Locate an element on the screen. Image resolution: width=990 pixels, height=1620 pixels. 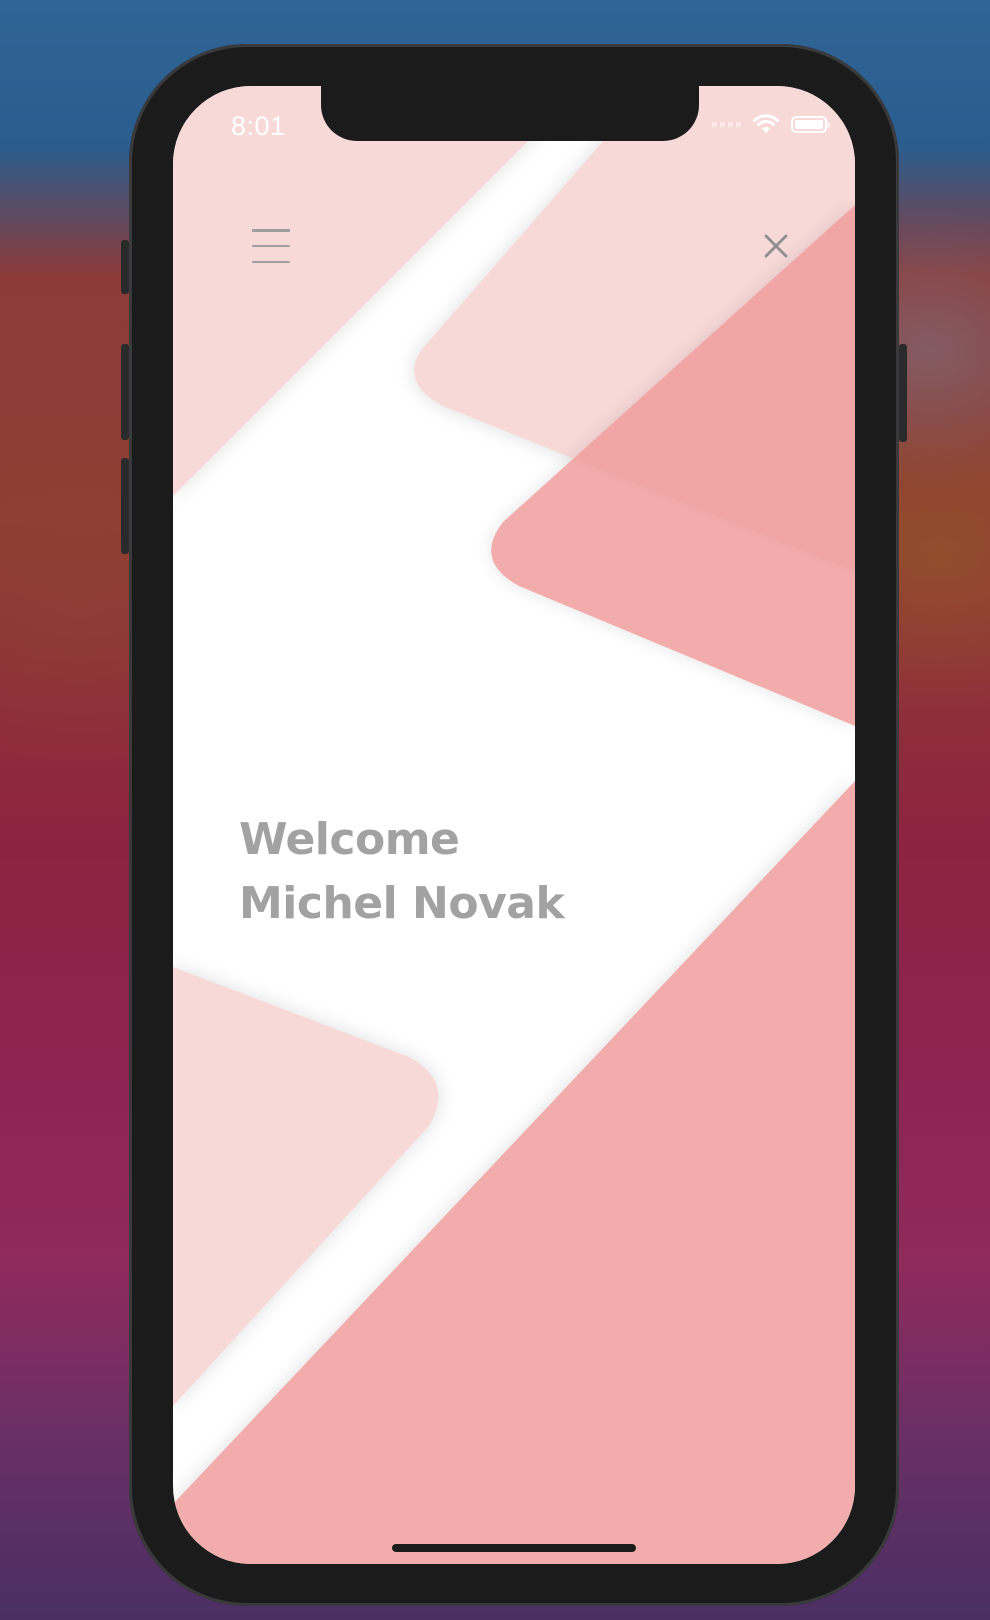
hamburger-menu-icon is located at coordinates (271, 246).